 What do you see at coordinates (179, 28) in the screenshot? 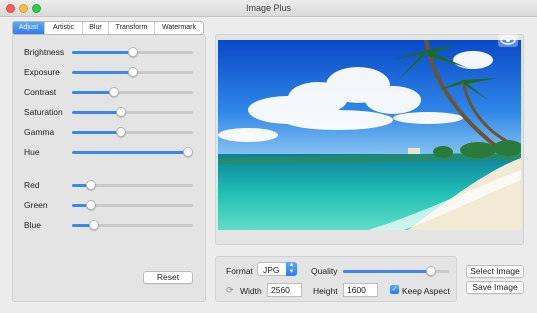
I see `tab-watermark: Watermark` at bounding box center [179, 28].